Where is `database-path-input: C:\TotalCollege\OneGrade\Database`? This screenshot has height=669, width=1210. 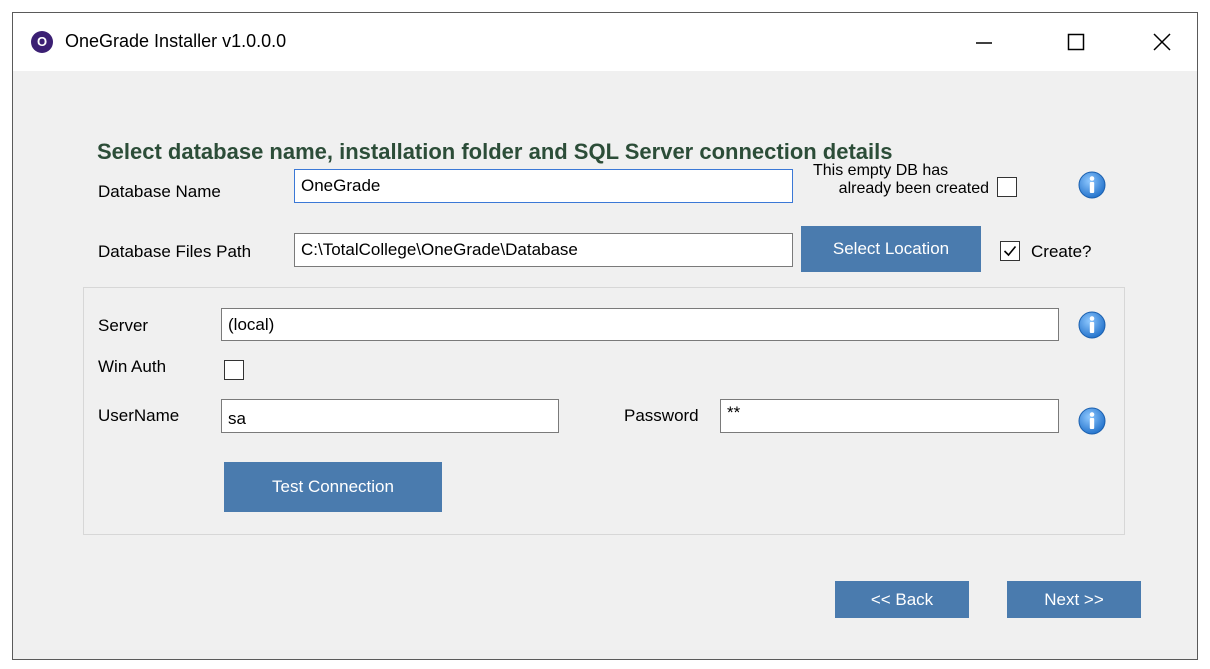 database-path-input: C:\TotalCollege\OneGrade\Database is located at coordinates (543, 250).